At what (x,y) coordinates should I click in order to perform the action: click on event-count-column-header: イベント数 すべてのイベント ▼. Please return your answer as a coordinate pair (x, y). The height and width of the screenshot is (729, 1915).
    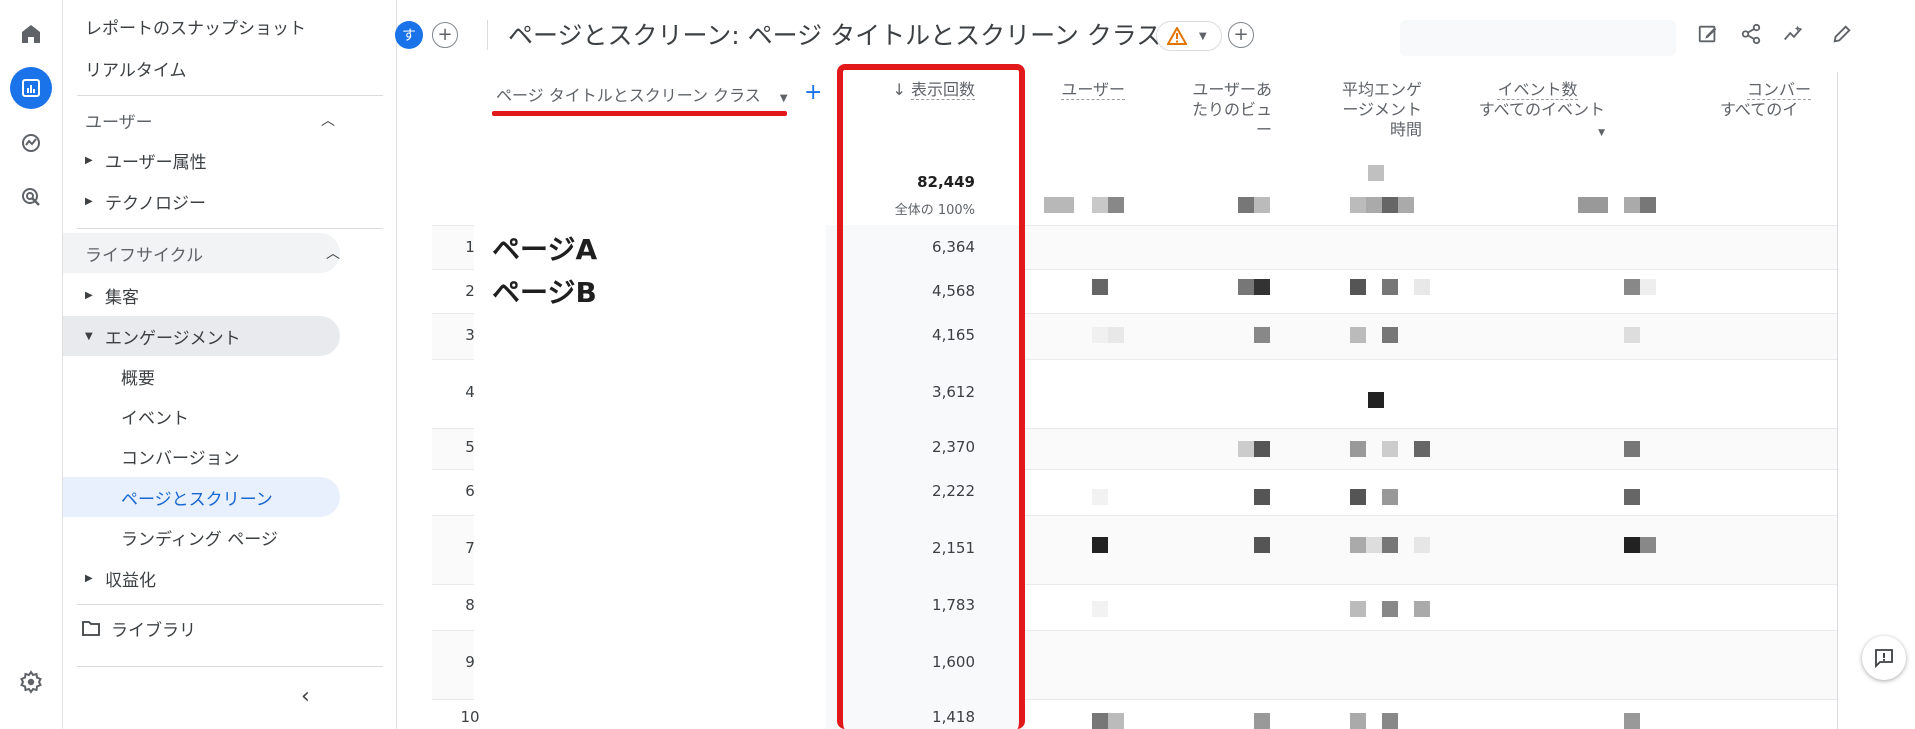
    Looking at the image, I should click on (1537, 111).